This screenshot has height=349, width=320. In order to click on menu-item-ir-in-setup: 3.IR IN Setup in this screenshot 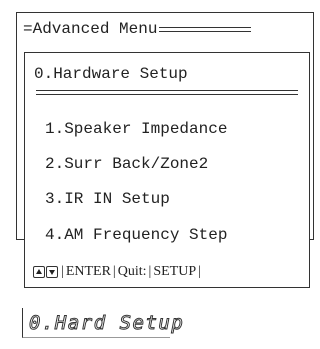, I will do `click(107, 199)`.